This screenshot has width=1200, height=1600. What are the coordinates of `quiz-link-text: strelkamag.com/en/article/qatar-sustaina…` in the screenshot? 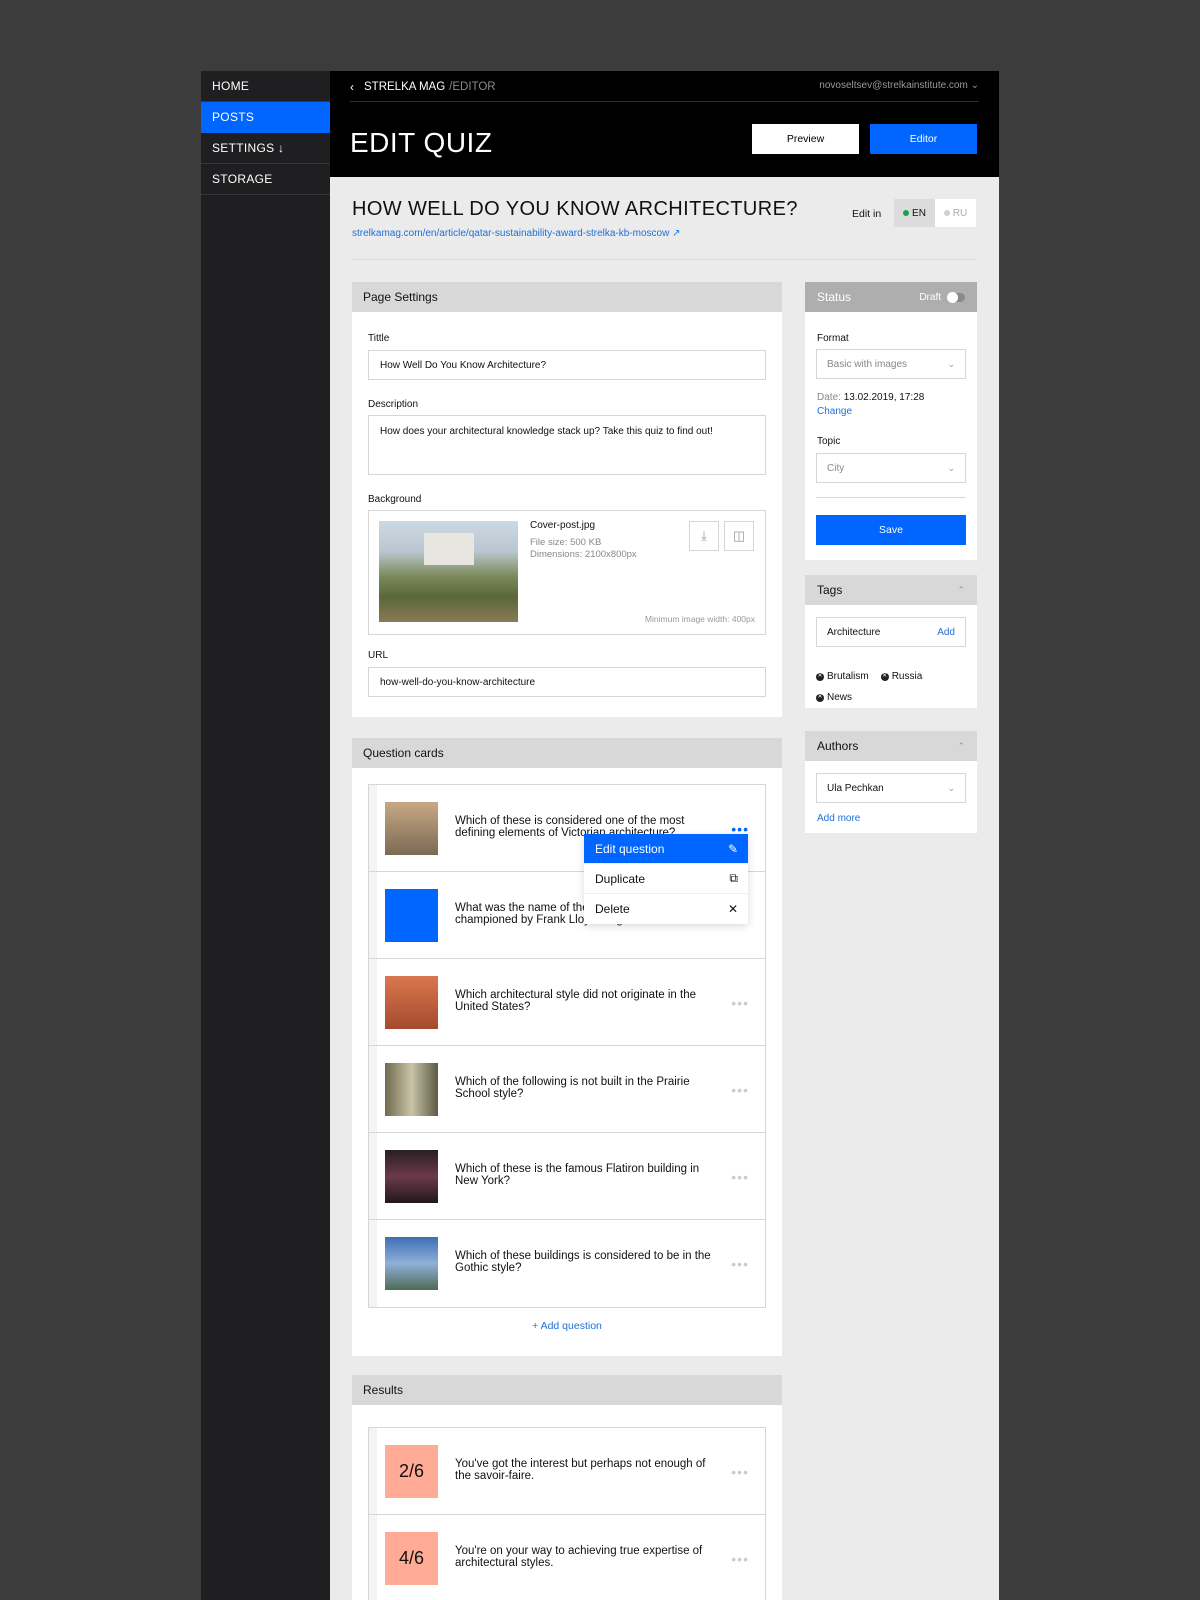 It's located at (510, 233).